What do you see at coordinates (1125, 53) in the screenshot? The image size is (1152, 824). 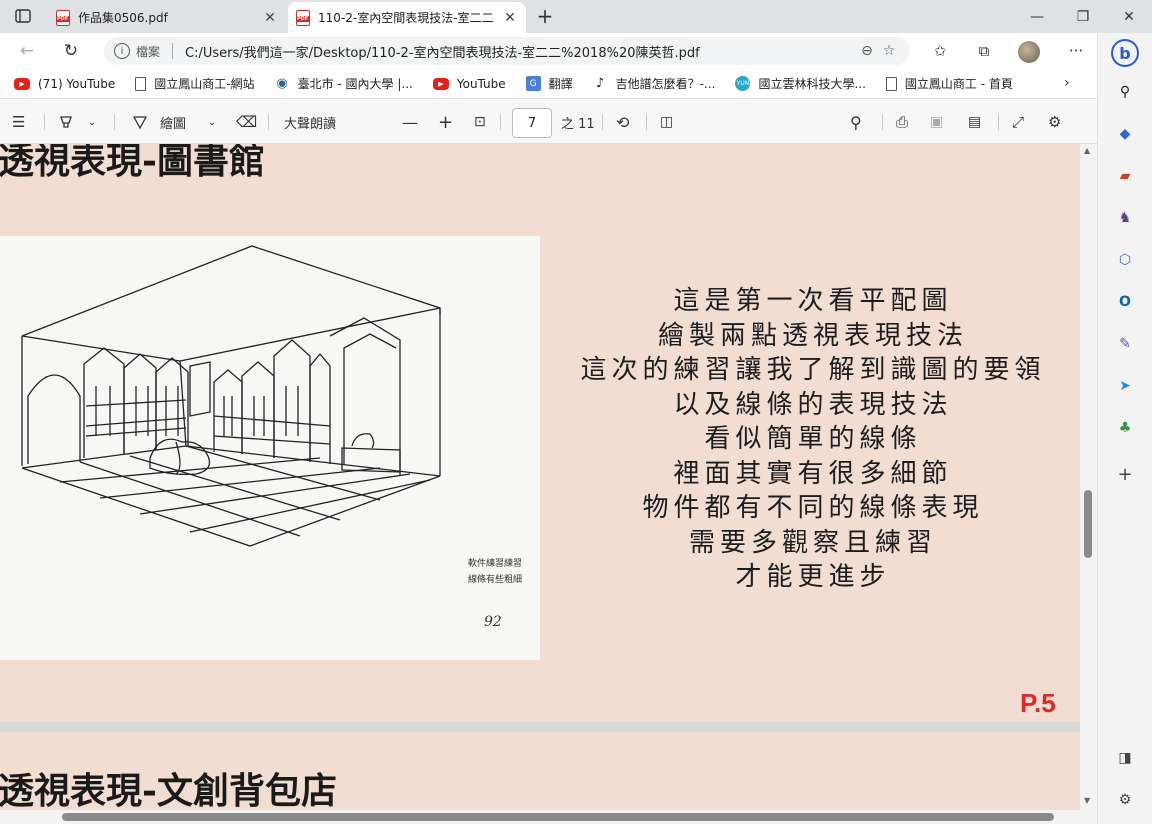 I see `bing-icon: b` at bounding box center [1125, 53].